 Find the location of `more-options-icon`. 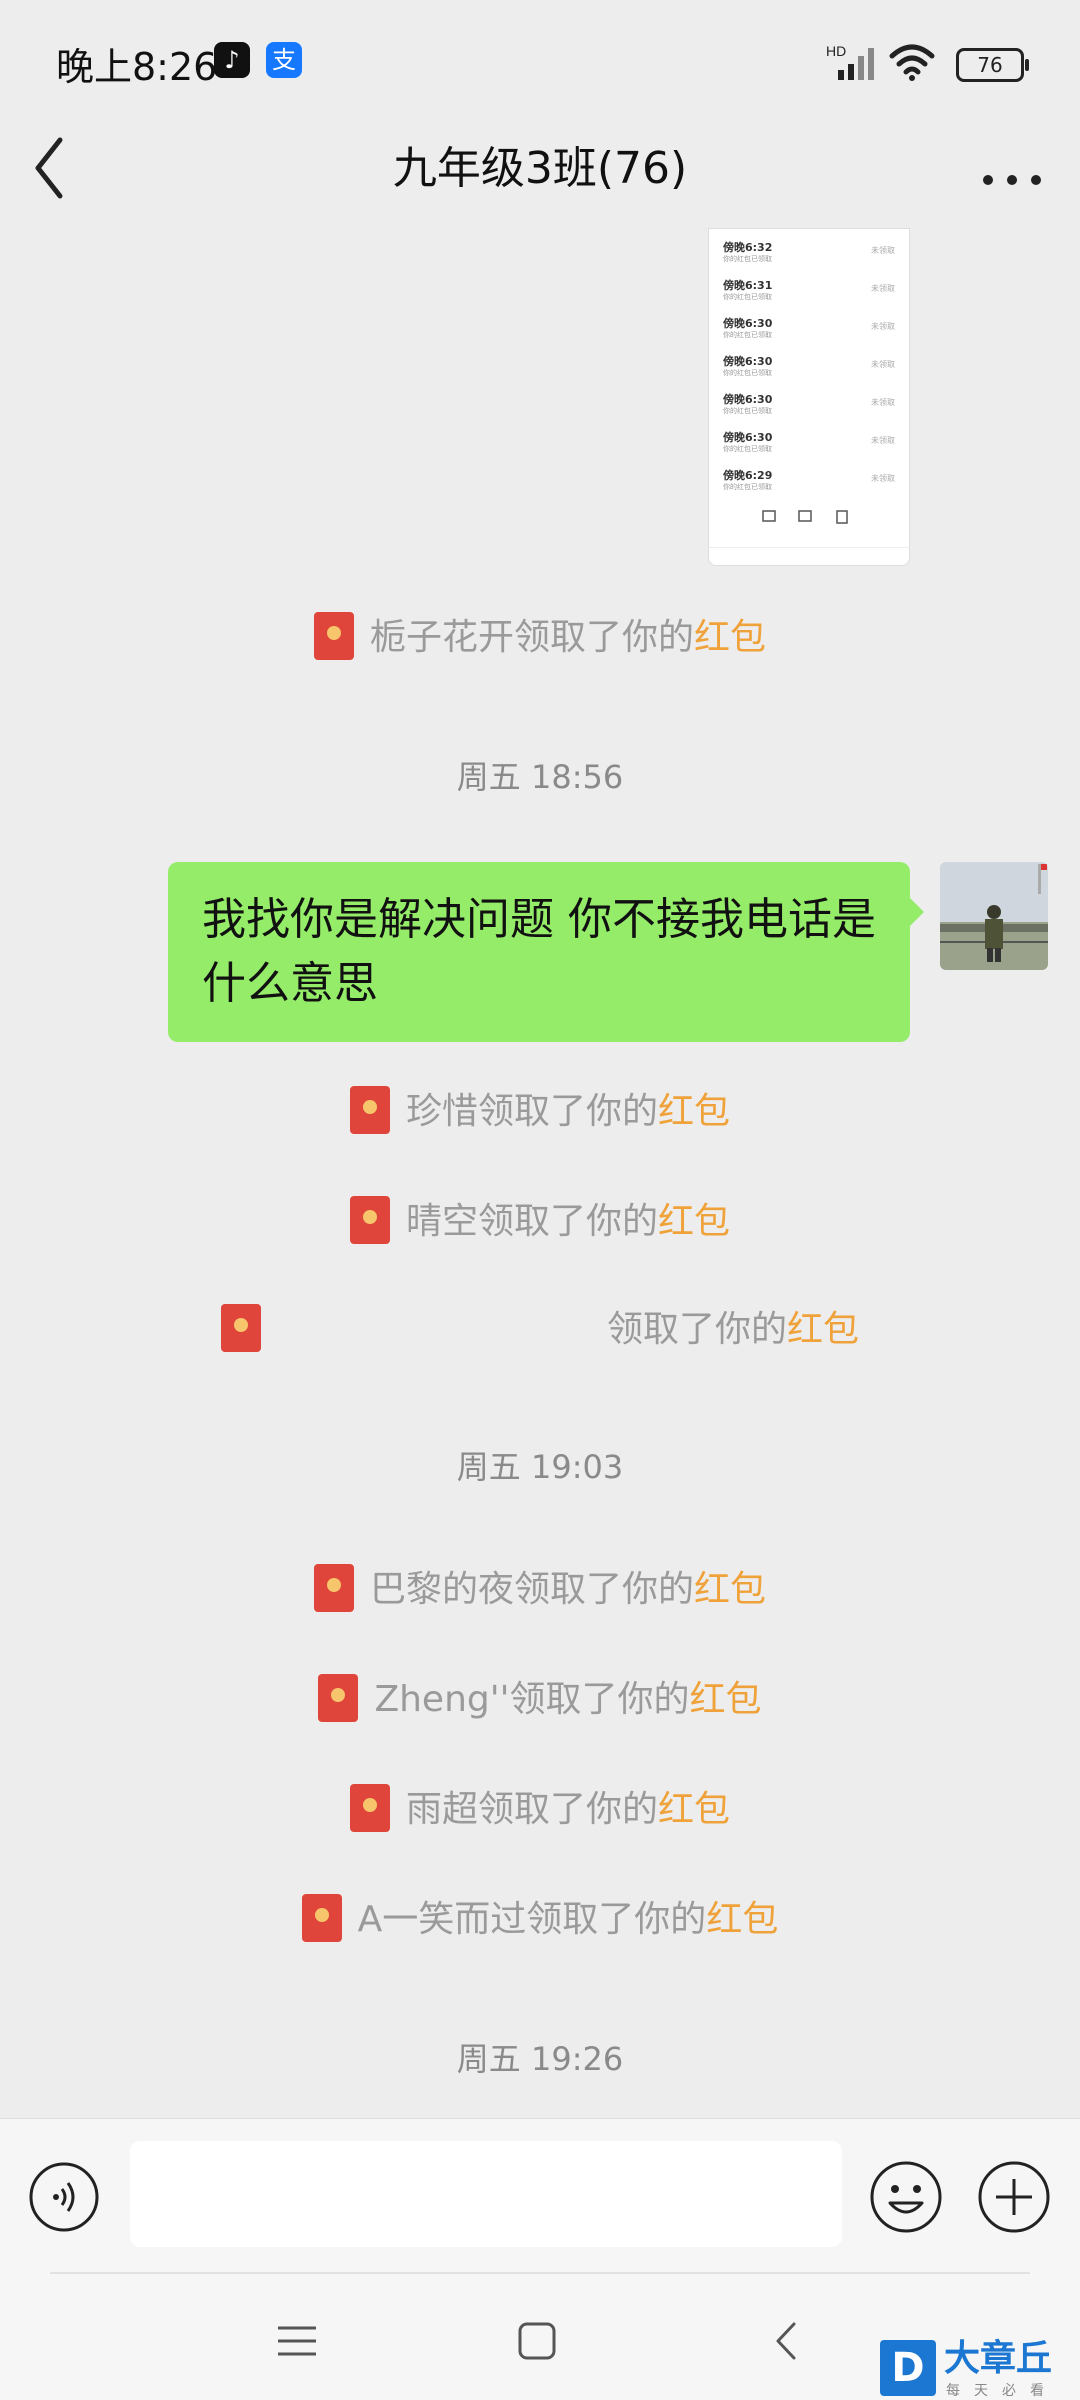

more-options-icon is located at coordinates (1012, 168).